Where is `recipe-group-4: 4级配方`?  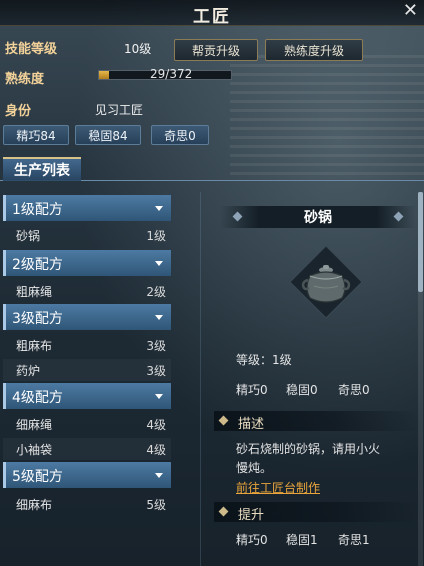 recipe-group-4: 4级配方 is located at coordinates (87, 396).